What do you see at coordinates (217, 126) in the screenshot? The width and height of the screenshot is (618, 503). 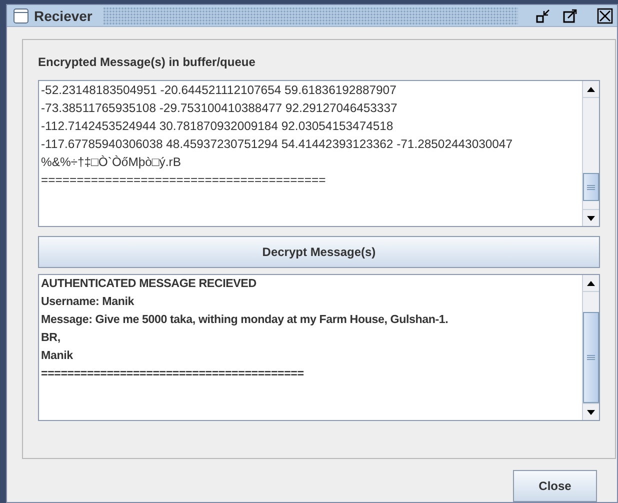 I see `text-line: -112.7142453524944 30.781870932009184 92.03054153474518` at bounding box center [217, 126].